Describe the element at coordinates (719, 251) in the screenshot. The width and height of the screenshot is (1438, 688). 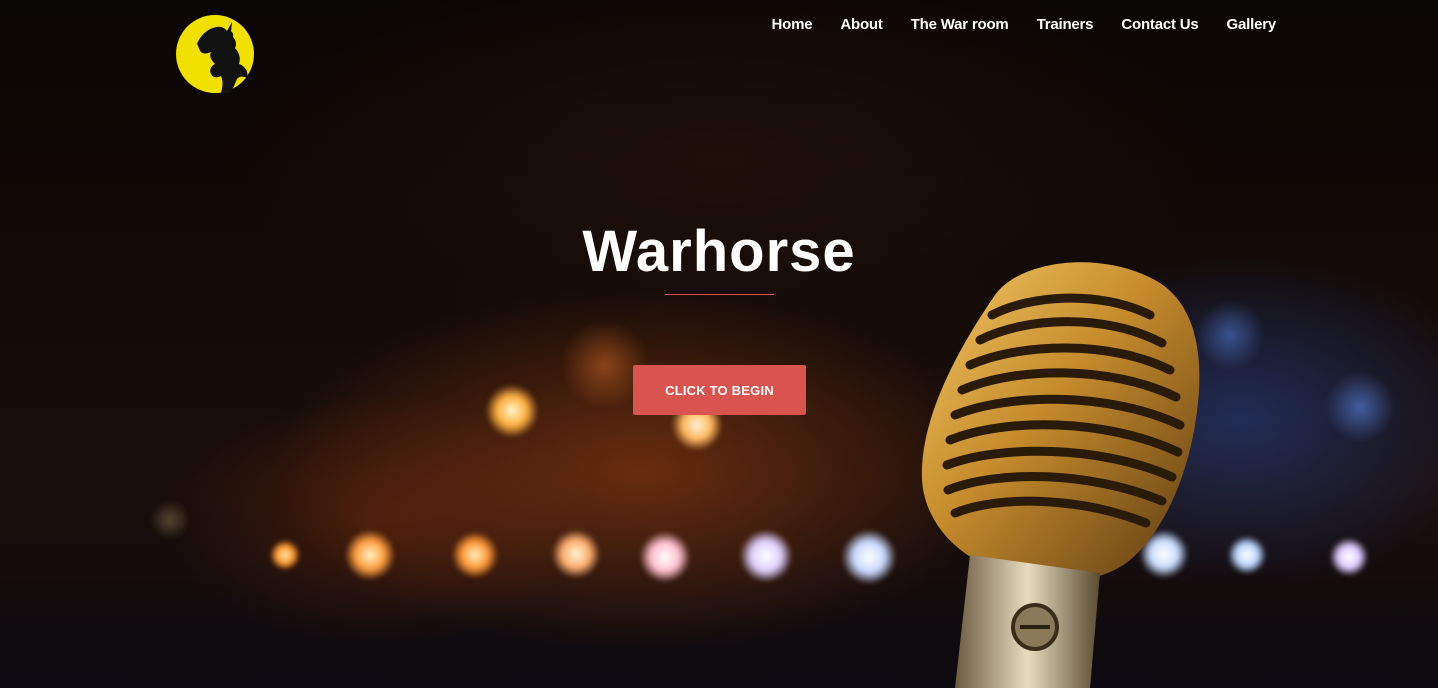
I see `hero-title: Warhorse` at that location.